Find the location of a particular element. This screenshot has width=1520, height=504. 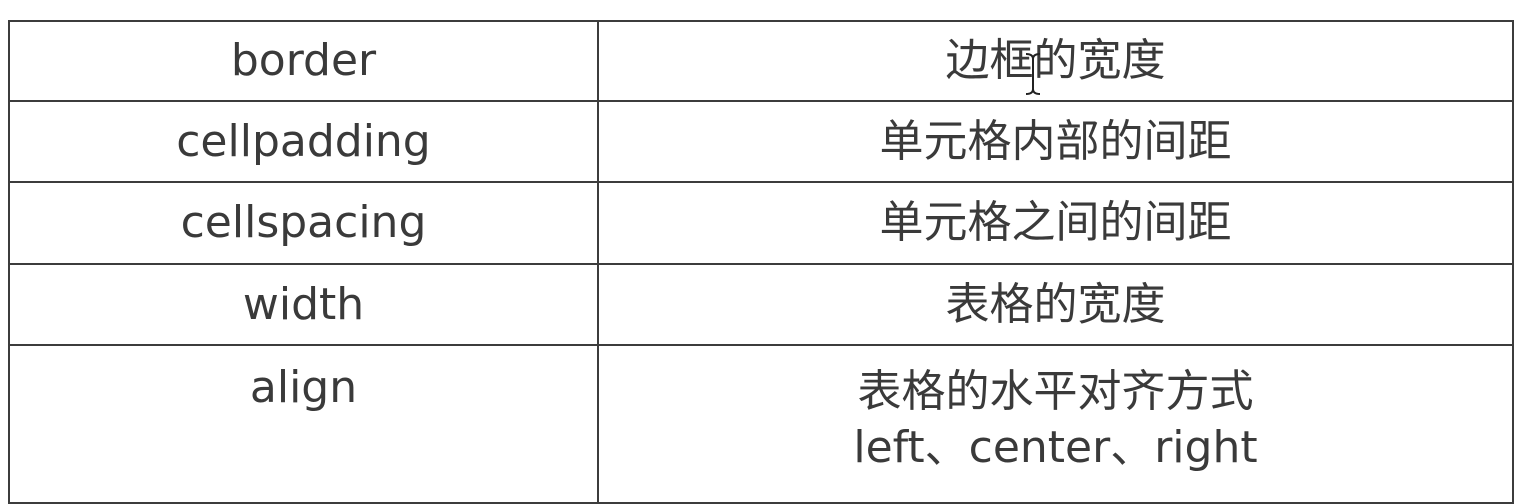

attribute-description-cell: 边框的宽度 is located at coordinates (1055, 61).